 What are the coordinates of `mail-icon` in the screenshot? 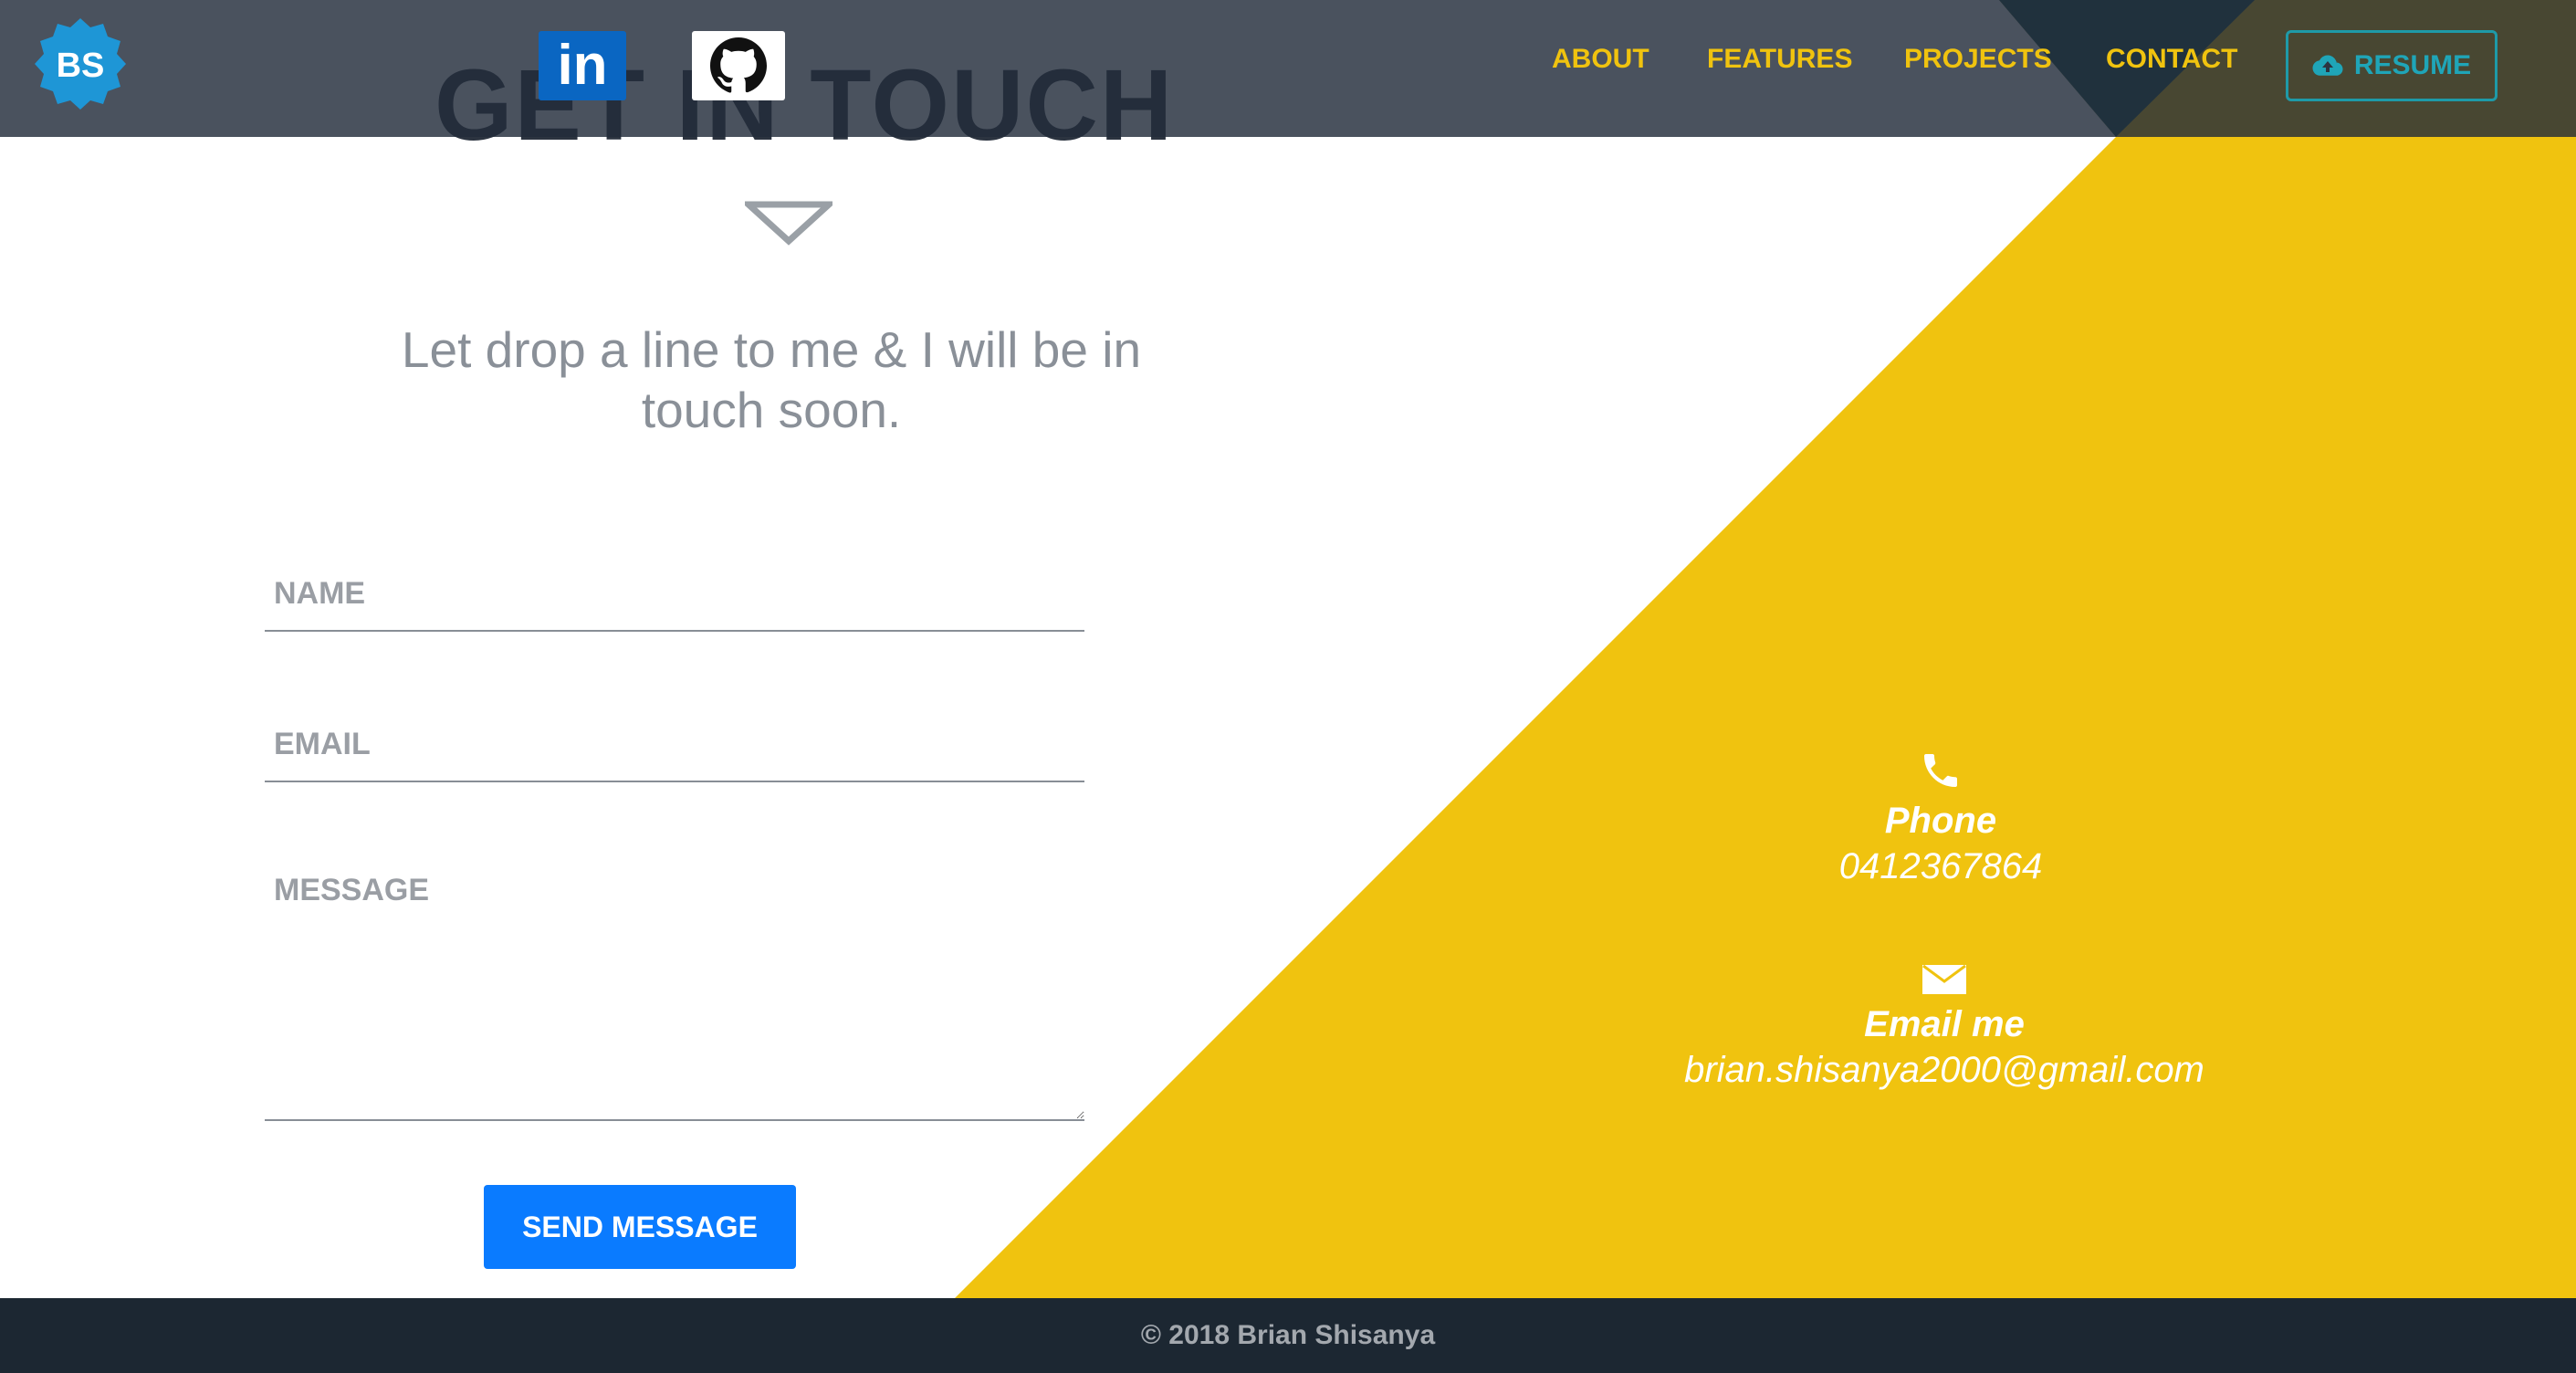 It's located at (1944, 979).